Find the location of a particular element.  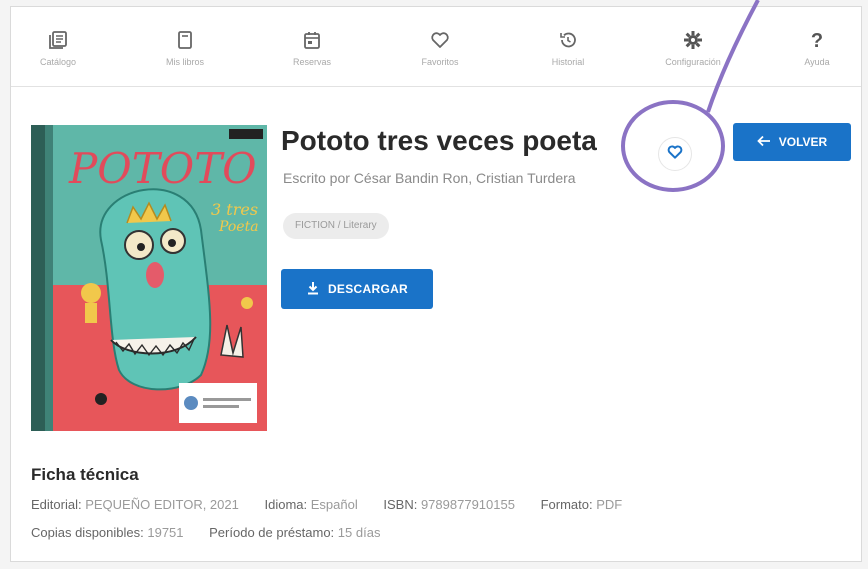

favorite-button is located at coordinates (675, 154).